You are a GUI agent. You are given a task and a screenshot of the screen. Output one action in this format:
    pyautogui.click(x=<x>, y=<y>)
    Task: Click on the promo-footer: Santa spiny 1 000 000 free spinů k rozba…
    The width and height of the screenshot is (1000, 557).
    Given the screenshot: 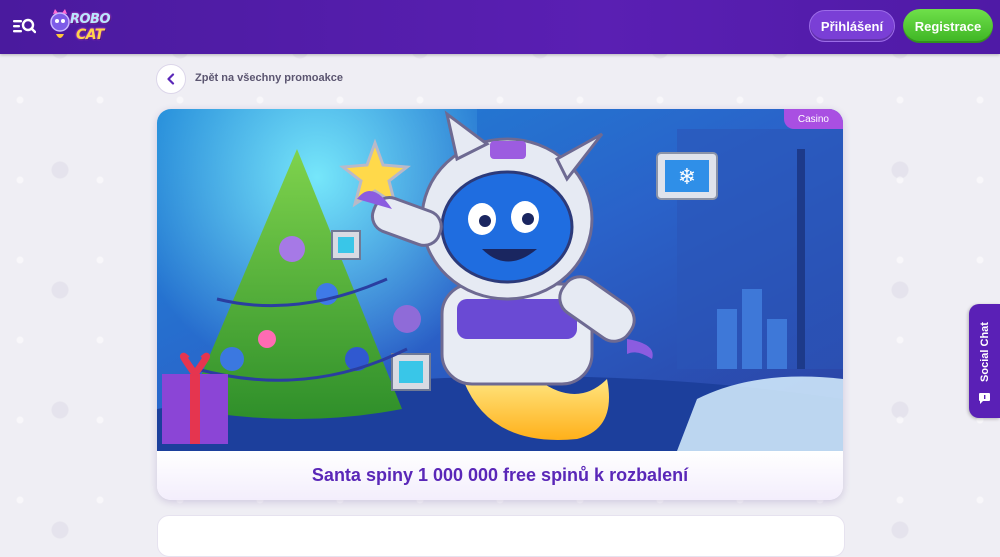 What is the action you would take?
    pyautogui.click(x=500, y=475)
    